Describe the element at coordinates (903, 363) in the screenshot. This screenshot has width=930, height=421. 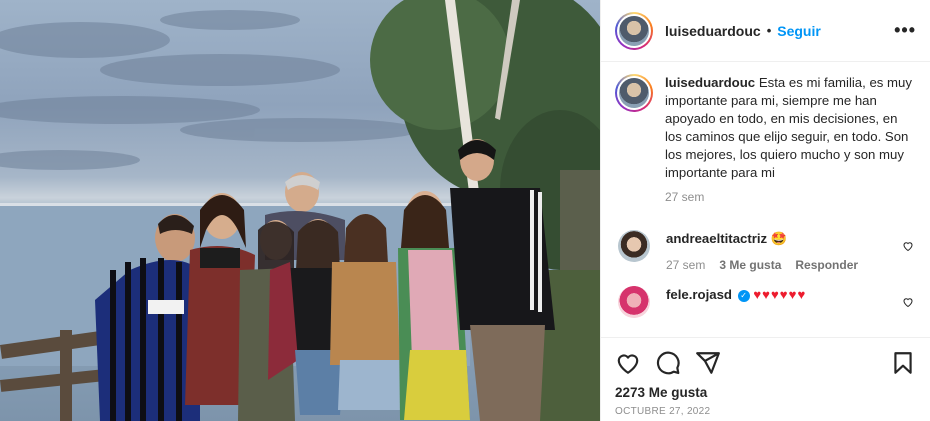
I see `bookmark-icon` at that location.